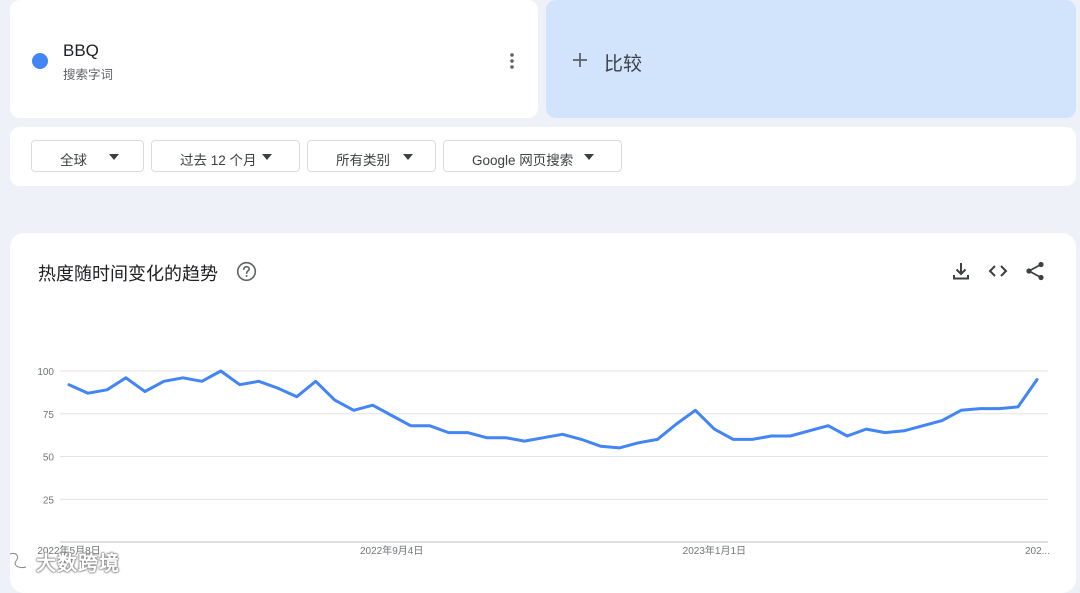 This screenshot has height=593, width=1080. I want to click on embed-code-icon, so click(998, 271).